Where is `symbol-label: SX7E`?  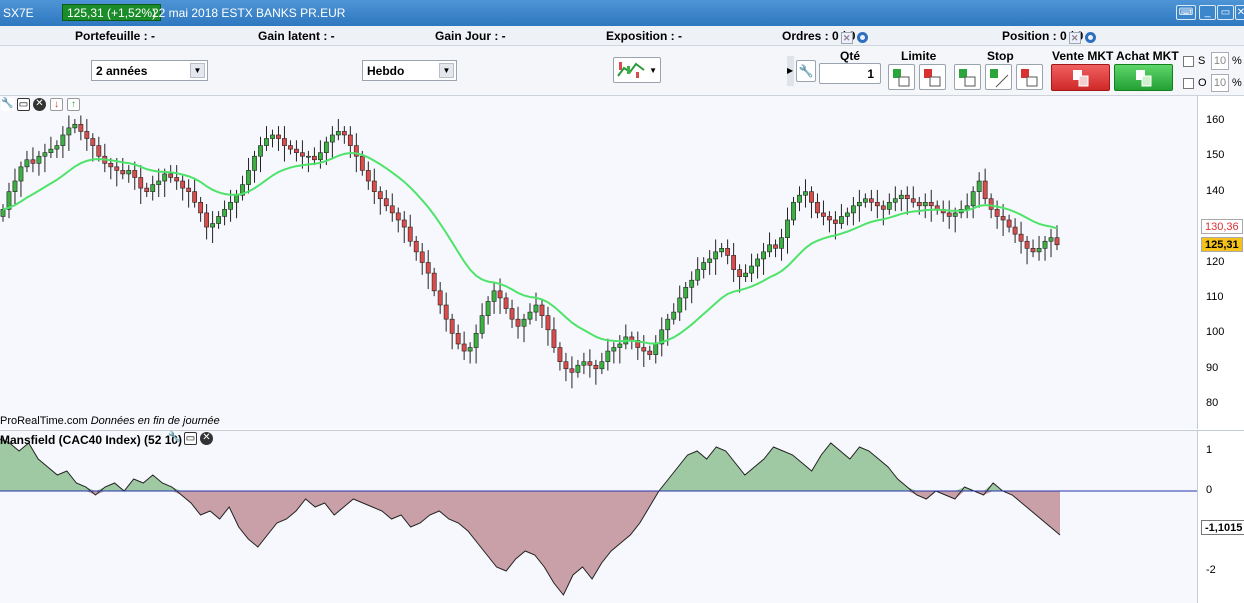 symbol-label: SX7E is located at coordinates (18, 13).